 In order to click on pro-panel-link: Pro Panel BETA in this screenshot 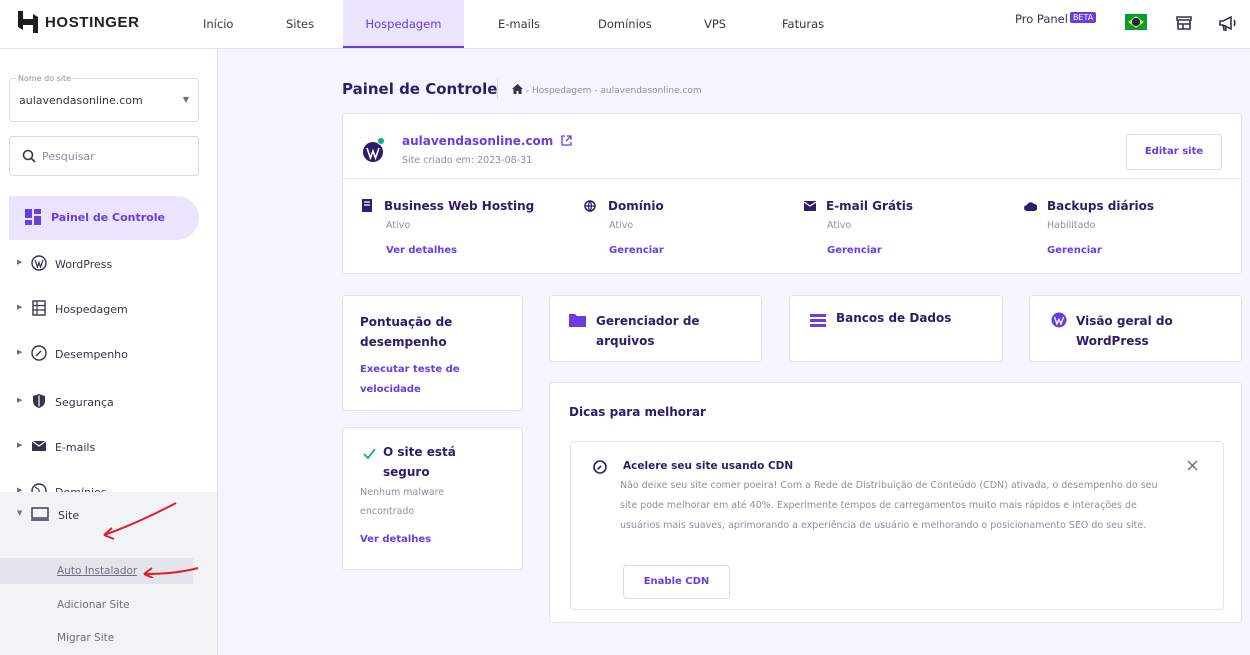, I will do `click(1056, 19)`.